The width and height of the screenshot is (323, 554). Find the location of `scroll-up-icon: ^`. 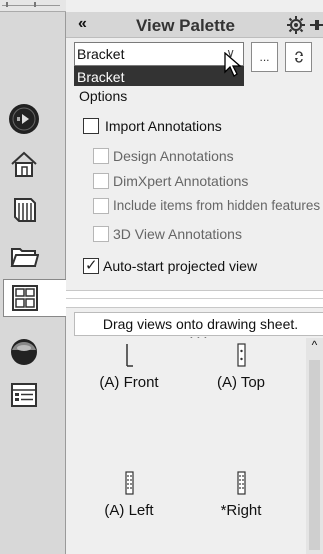

scroll-up-icon: ^ is located at coordinates (314, 347).